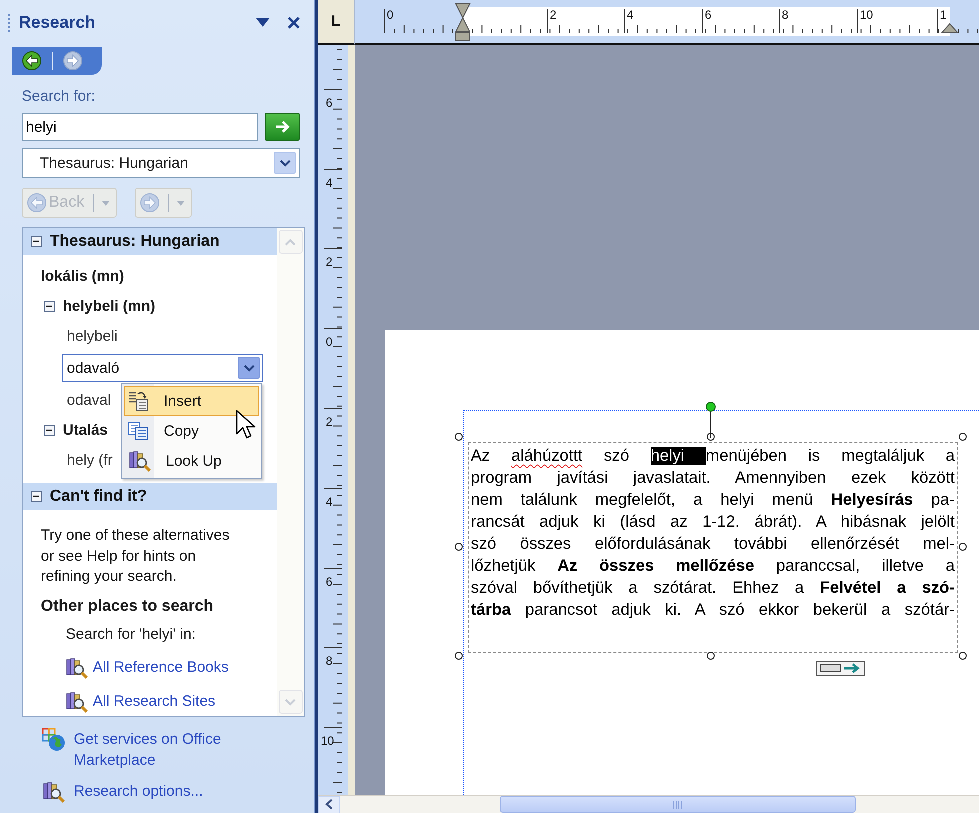  I want to click on reference-link: All Research Sites, so click(154, 701).